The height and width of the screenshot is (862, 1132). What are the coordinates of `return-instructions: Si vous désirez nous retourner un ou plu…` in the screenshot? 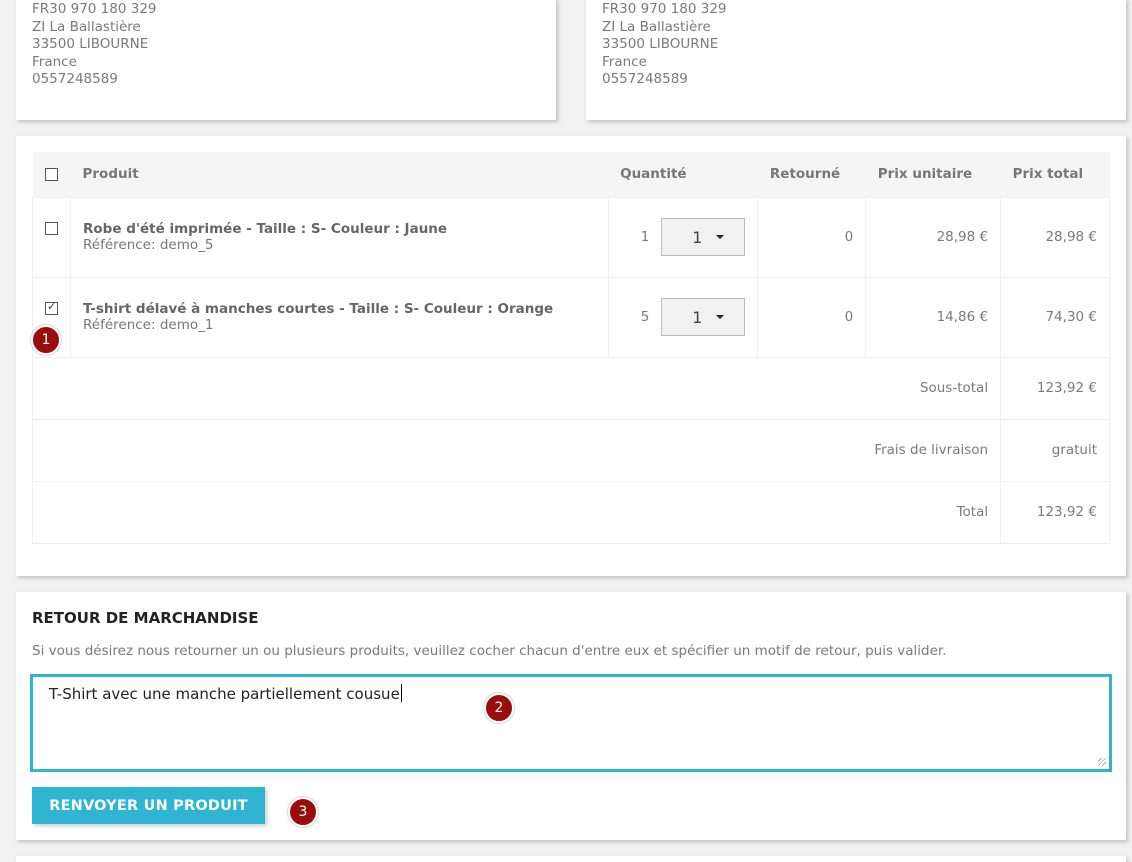 It's located at (489, 651).